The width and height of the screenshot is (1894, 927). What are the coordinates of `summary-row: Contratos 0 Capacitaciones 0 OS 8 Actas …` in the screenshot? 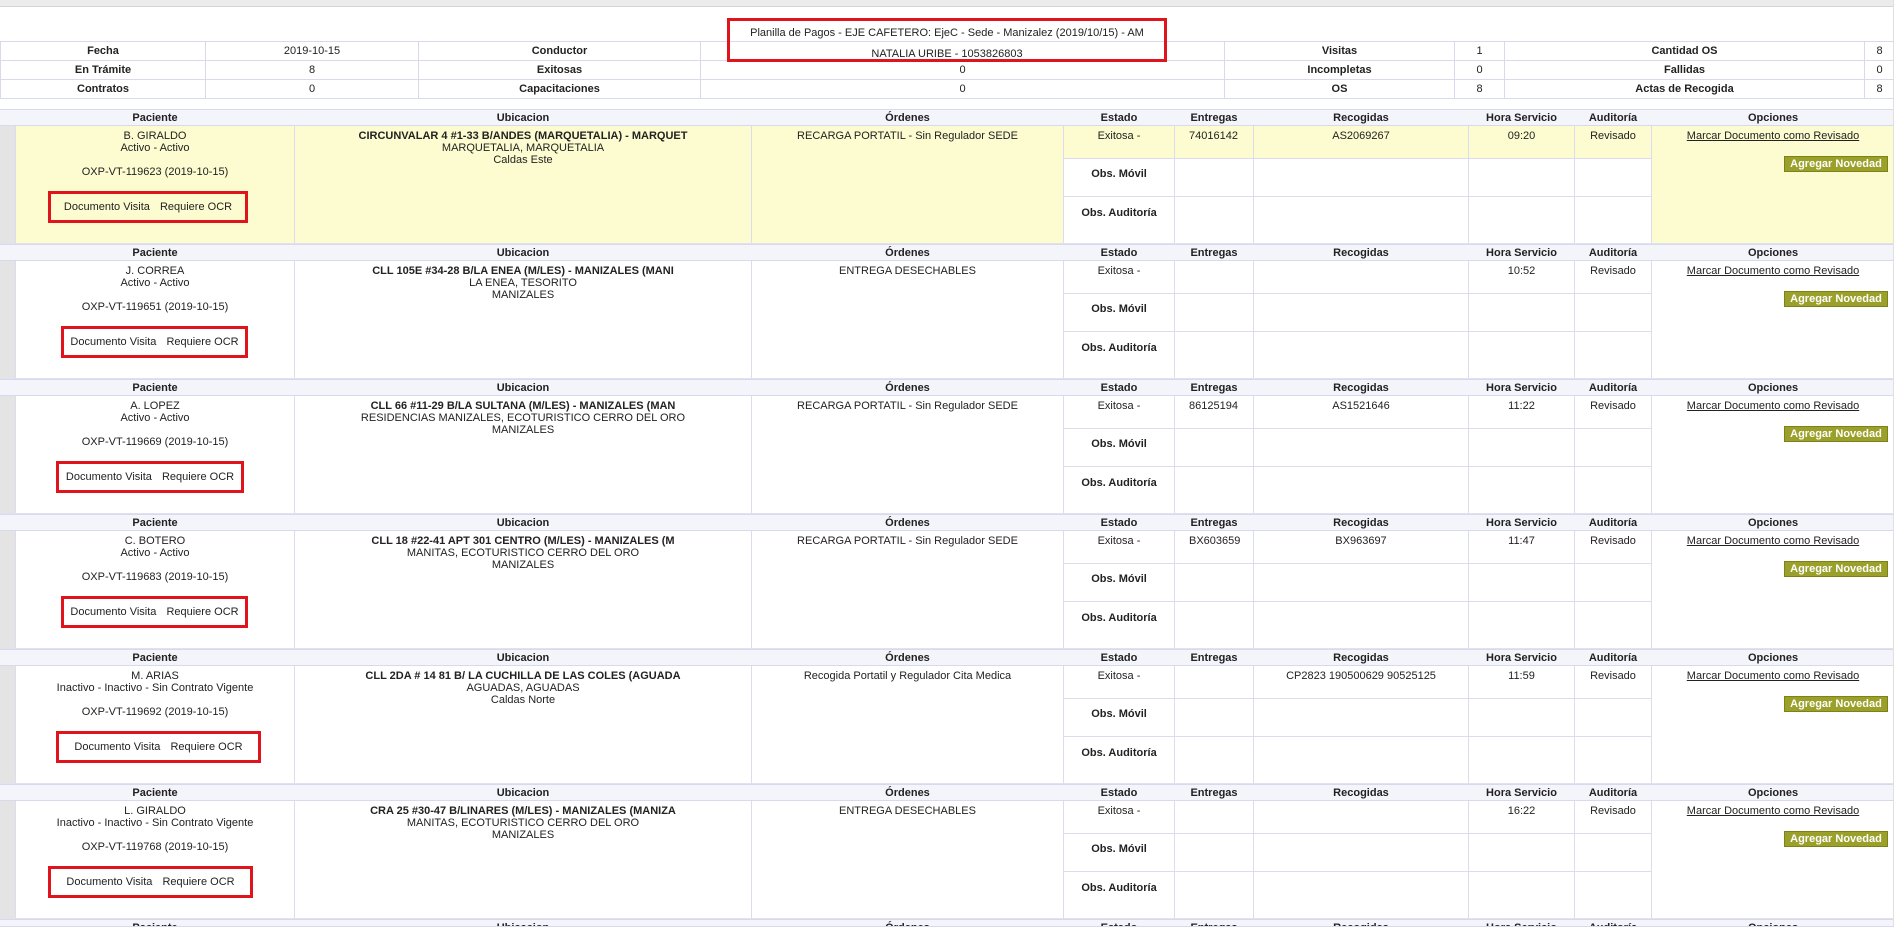 It's located at (947, 89).